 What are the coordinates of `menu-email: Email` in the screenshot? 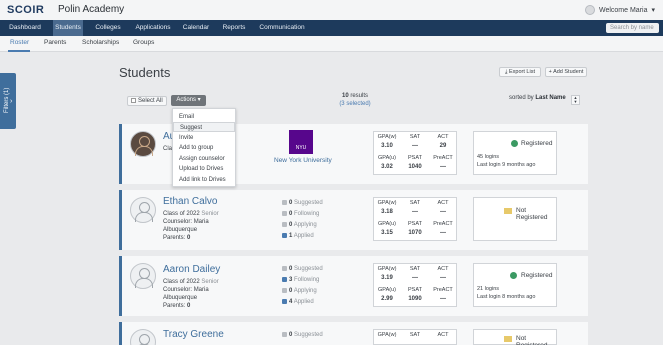 It's located at (204, 117).